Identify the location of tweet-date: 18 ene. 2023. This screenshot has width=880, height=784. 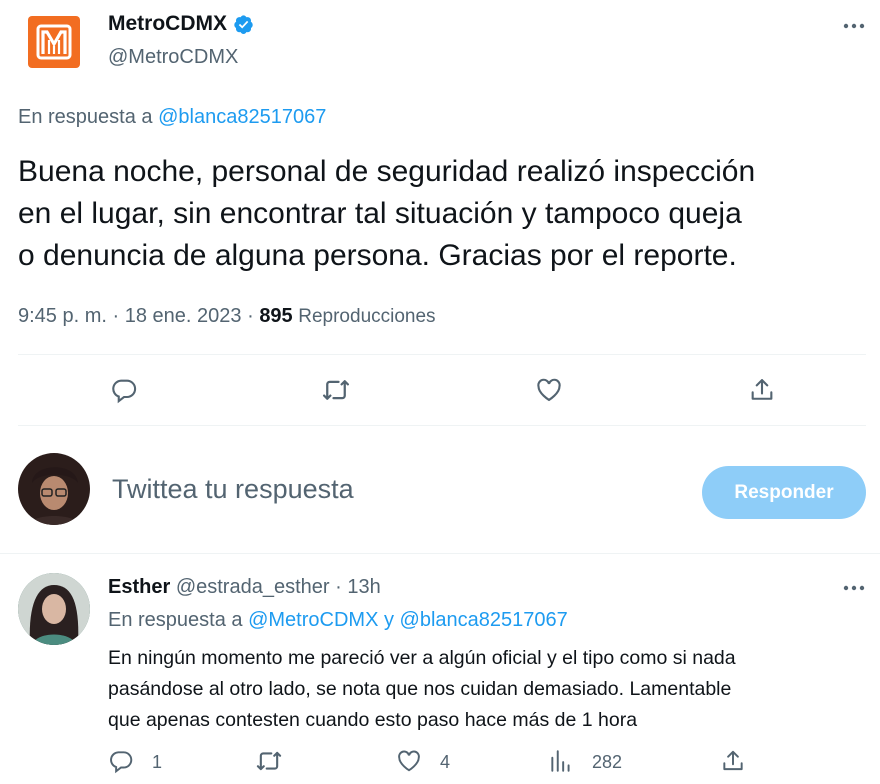
(183, 316).